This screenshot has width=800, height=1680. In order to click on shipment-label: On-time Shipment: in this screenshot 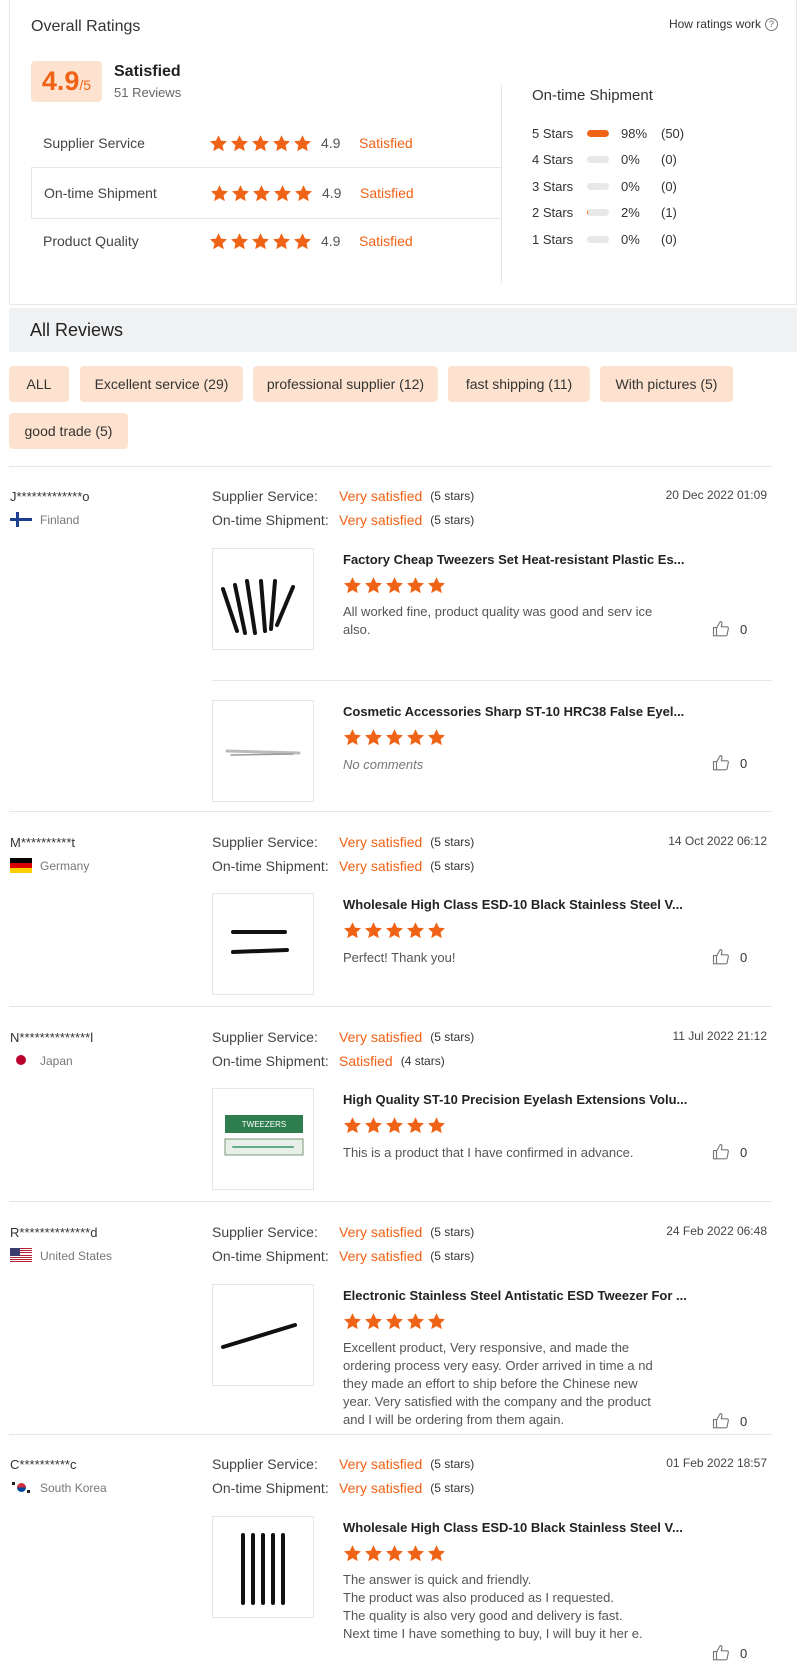, I will do `click(270, 520)`.